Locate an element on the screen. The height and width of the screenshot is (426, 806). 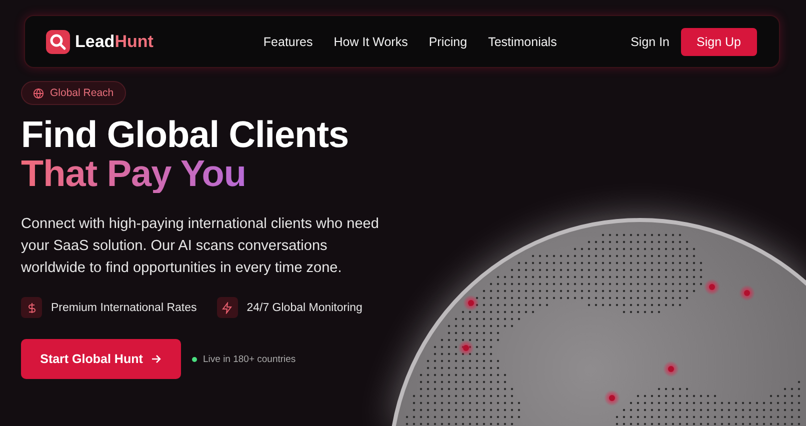
feature-label: 24/7 Global Monitoring is located at coordinates (304, 308).